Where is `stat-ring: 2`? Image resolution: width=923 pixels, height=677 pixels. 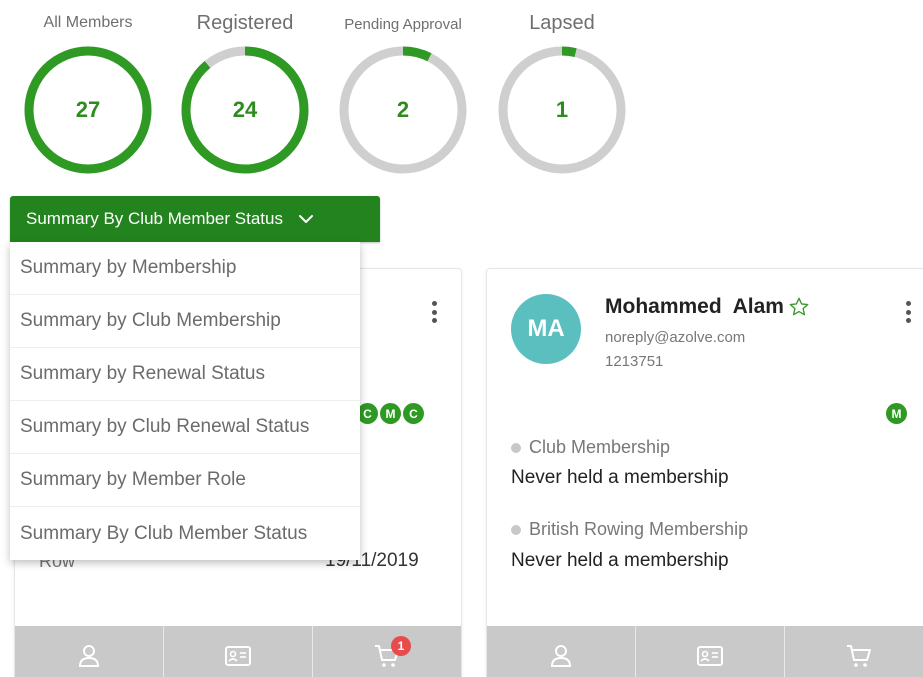 stat-ring: 2 is located at coordinates (403, 110).